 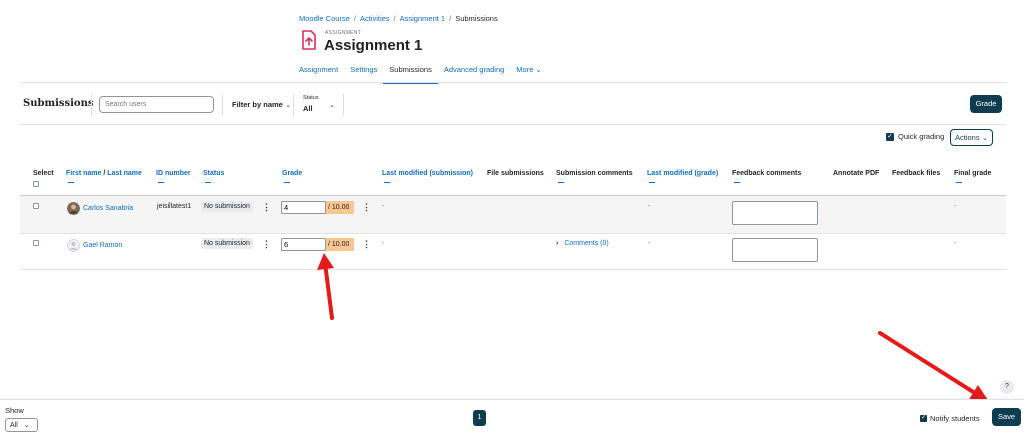 I want to click on show-per-page-select: All ⌄, so click(x=21, y=425).